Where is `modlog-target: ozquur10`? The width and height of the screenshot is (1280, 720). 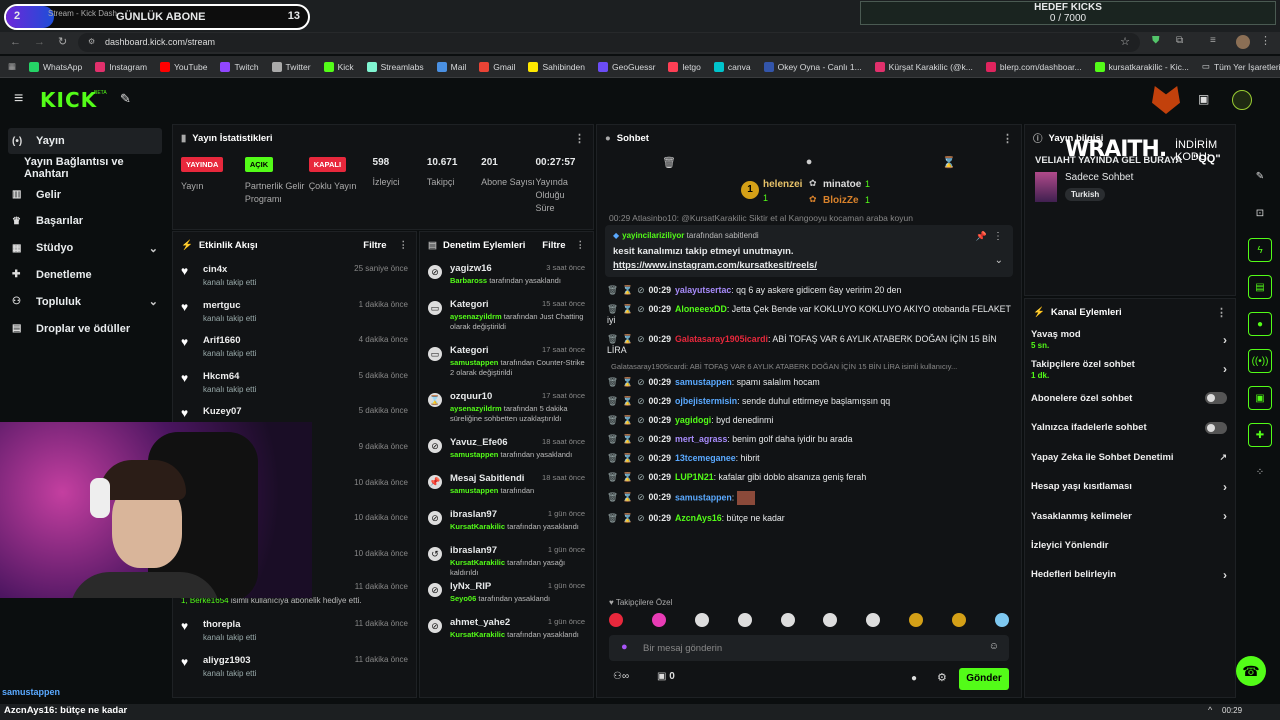
modlog-target: ozquur10 is located at coordinates (471, 396).